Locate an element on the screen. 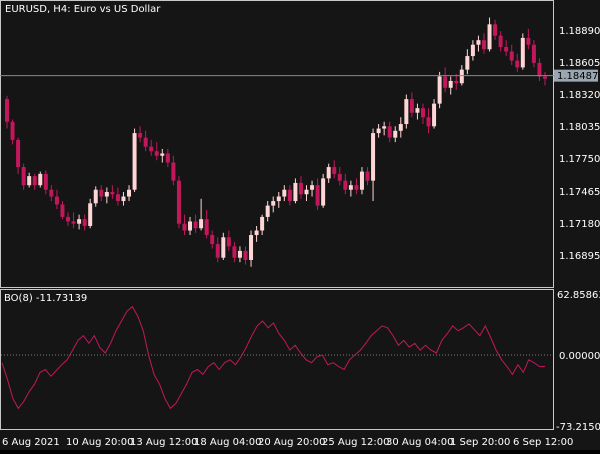  price-tick-label: 1.18320 is located at coordinates (579, 95).